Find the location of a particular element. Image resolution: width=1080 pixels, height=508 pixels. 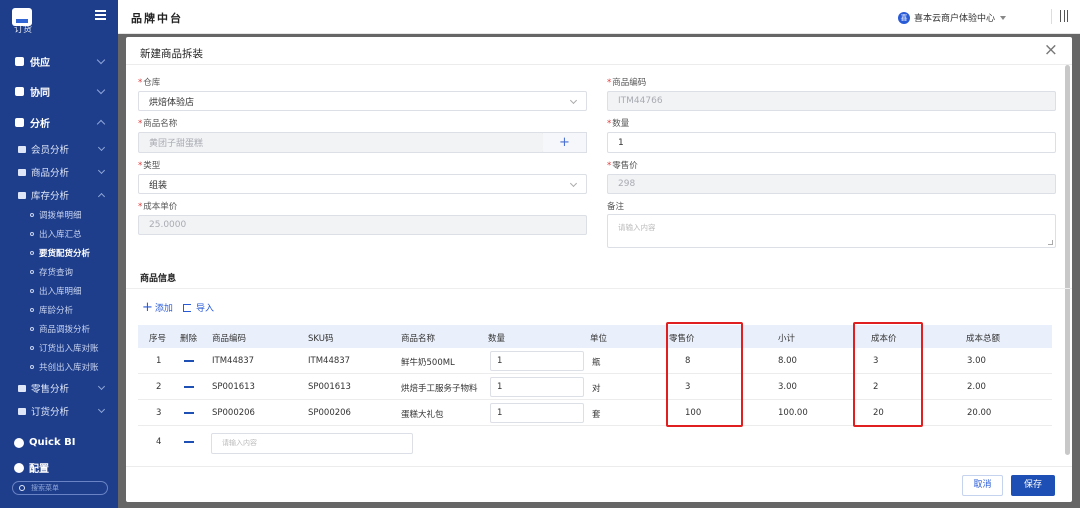

column-header: 商品名称 is located at coordinates (418, 339).